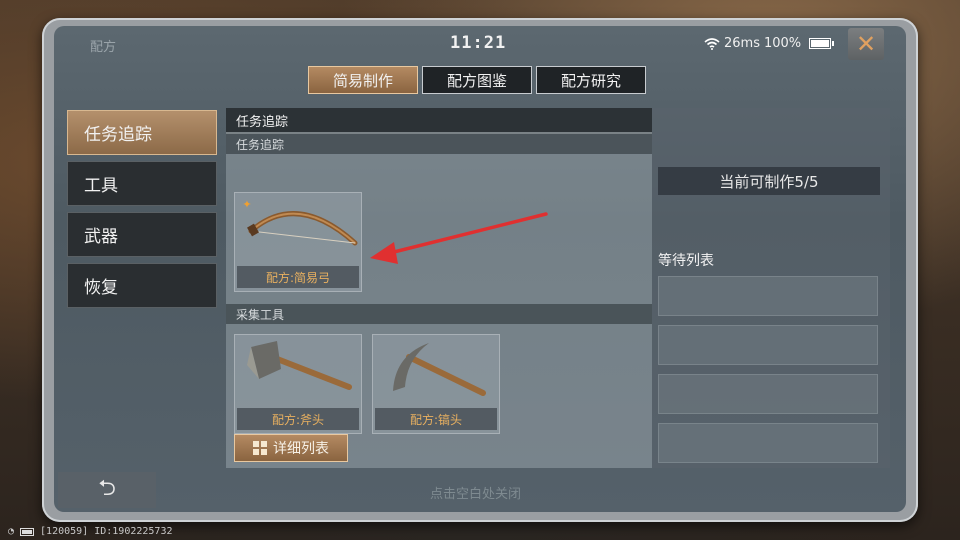  What do you see at coordinates (439, 121) in the screenshot?
I see `panel-header: 任务追踪` at bounding box center [439, 121].